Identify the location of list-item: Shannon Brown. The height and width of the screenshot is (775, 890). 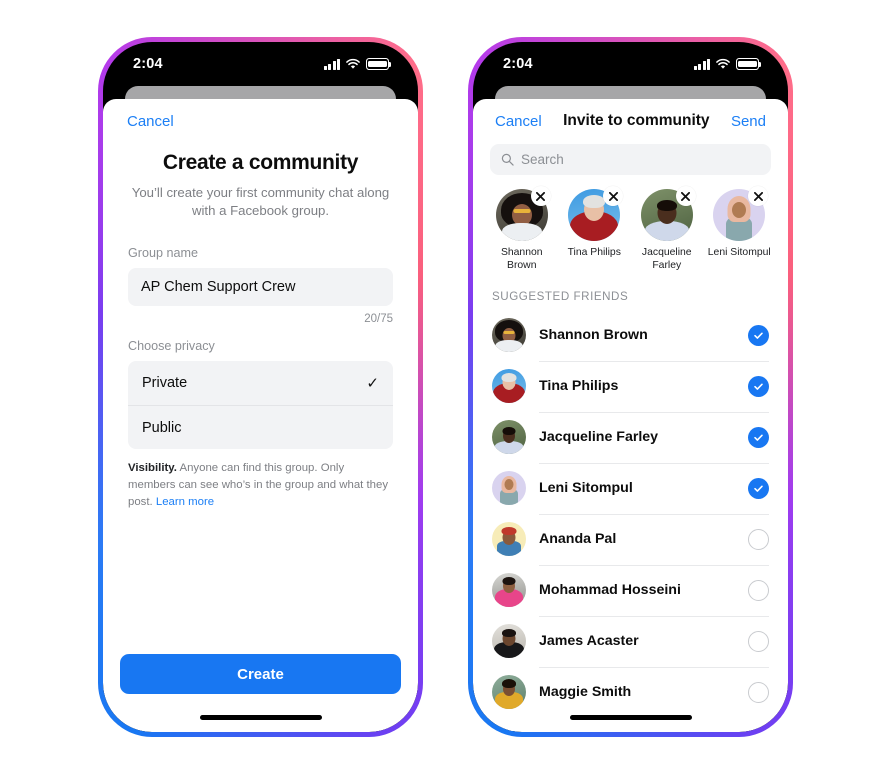
(630, 335).